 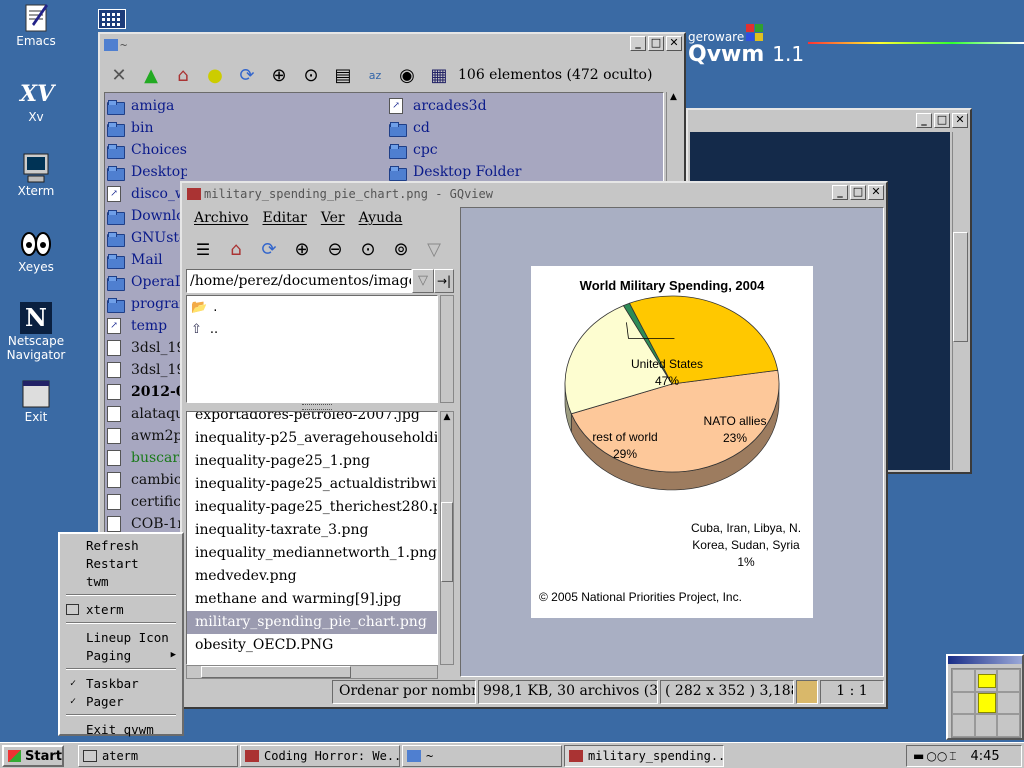 What do you see at coordinates (447, 538) in the screenshot?
I see `file-list-scrollbar: ▲` at bounding box center [447, 538].